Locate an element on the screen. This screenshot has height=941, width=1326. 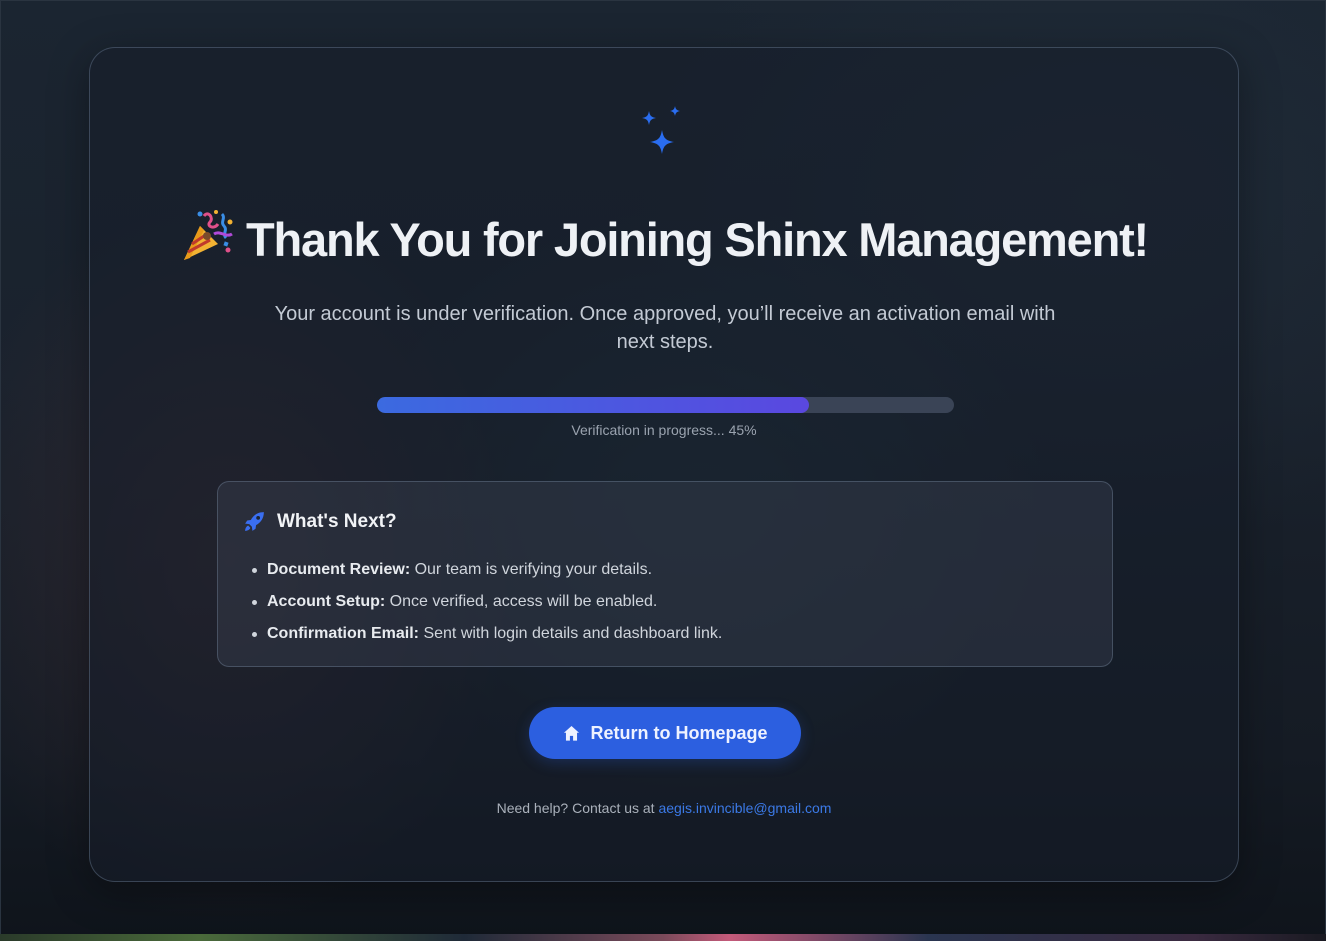
support-email-link: aegis.invincible@gmail.com is located at coordinates (744, 808).